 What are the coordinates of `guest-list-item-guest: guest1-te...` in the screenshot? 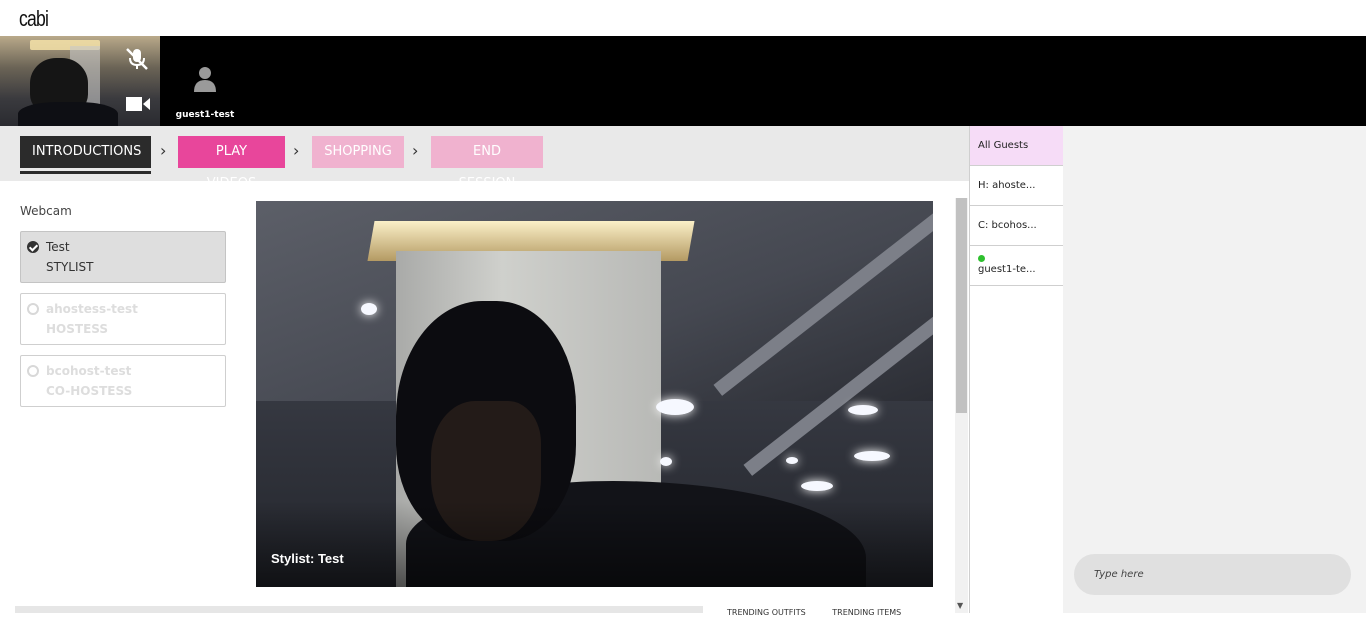 It's located at (1016, 266).